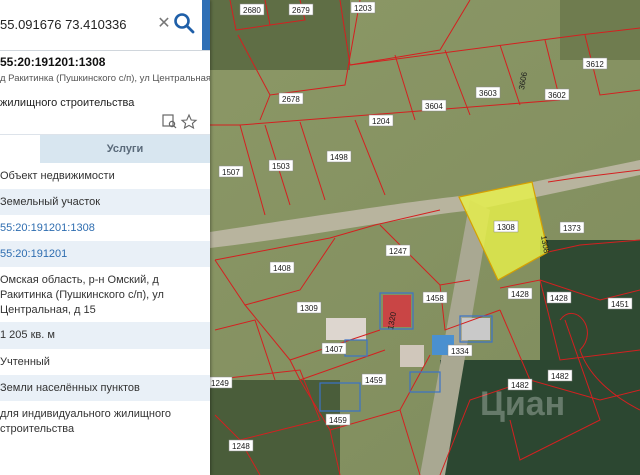 The height and width of the screenshot is (475, 640). I want to click on label-3603: 3603, so click(488, 92).